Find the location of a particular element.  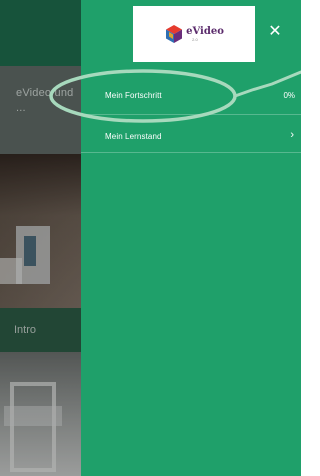

menu-item-mein-lernstand: Mein Lernstand › is located at coordinates (191, 134).